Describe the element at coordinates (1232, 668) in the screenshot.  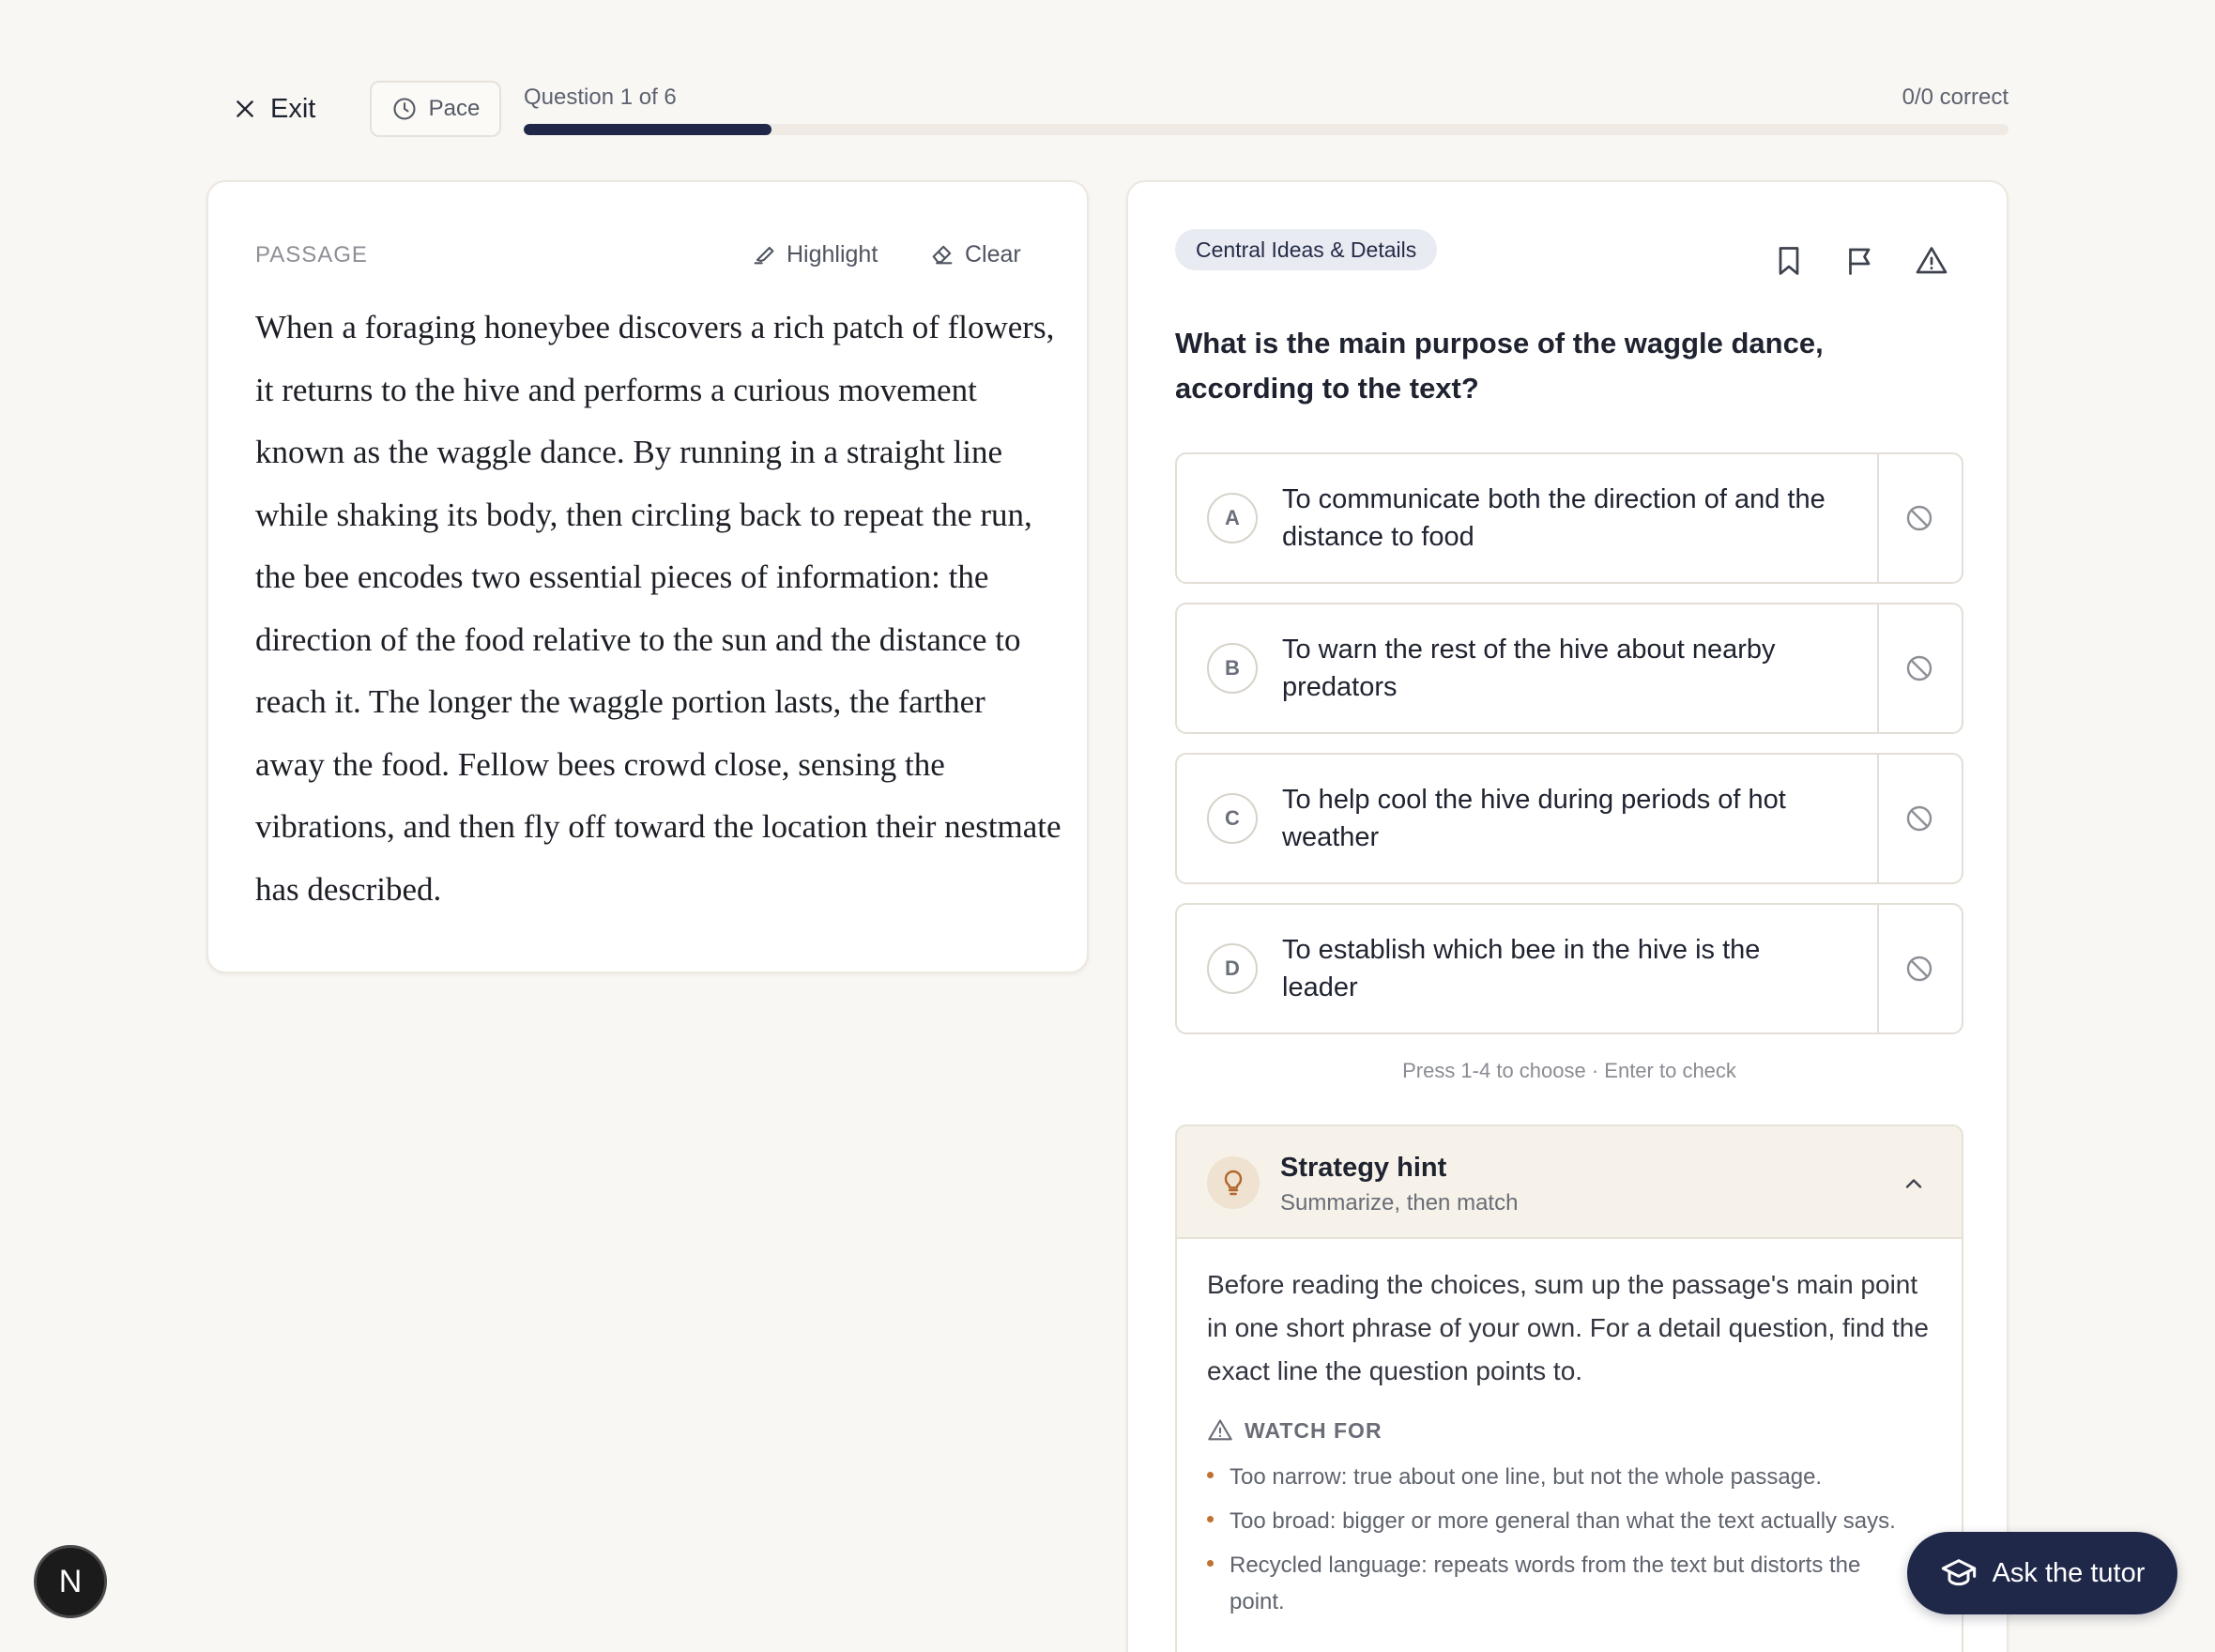
I see `choice-letter: B` at that location.